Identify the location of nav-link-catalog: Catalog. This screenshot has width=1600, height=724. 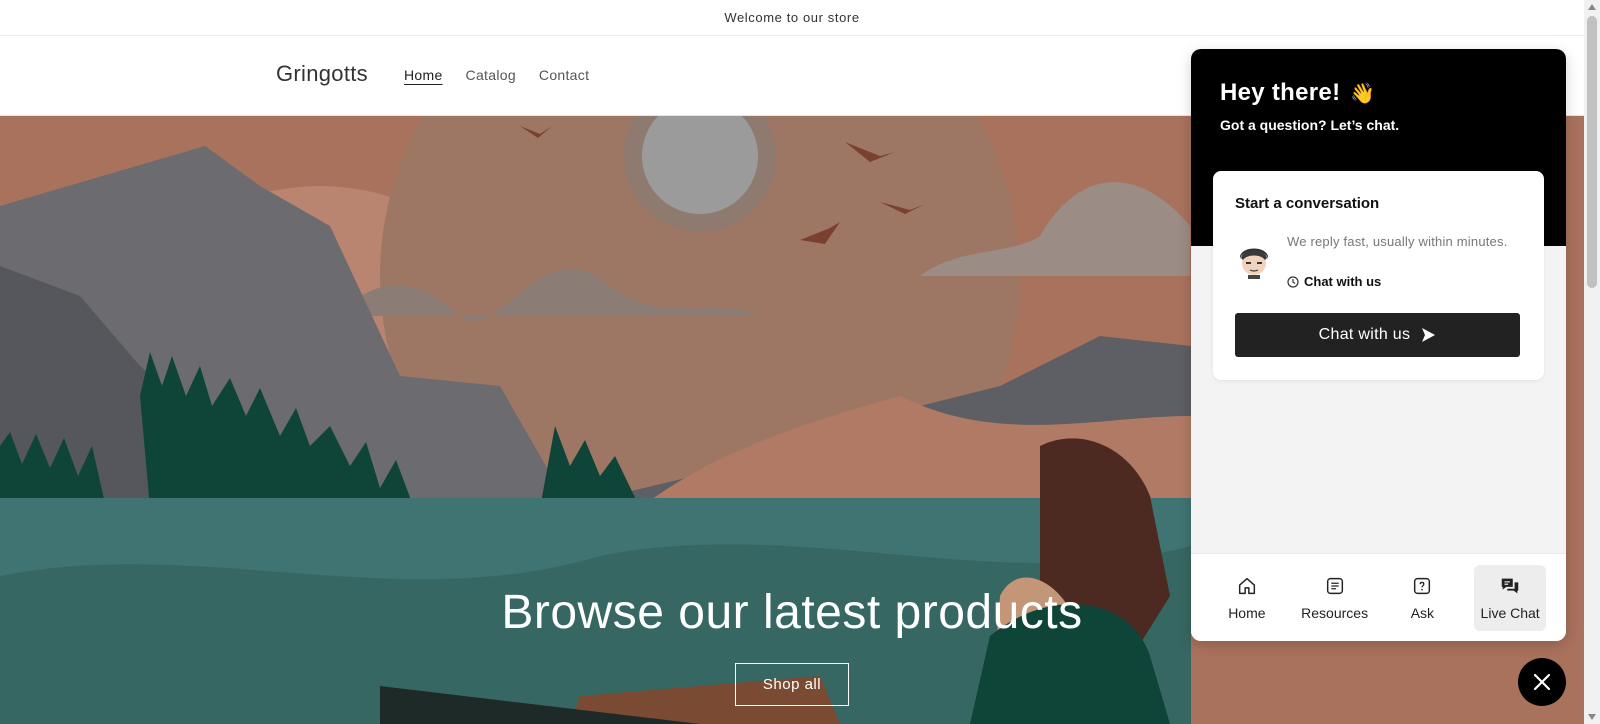
(491, 75).